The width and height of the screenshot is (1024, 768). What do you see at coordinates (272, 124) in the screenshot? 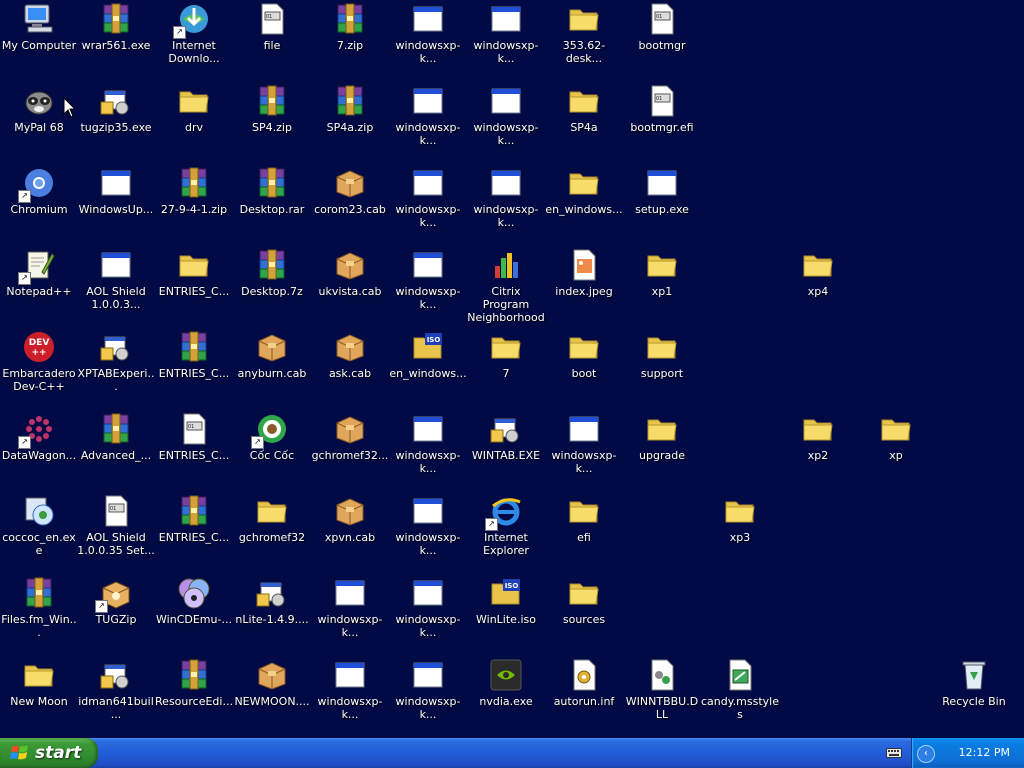
I see `desktop-icon: SP4.zip` at bounding box center [272, 124].